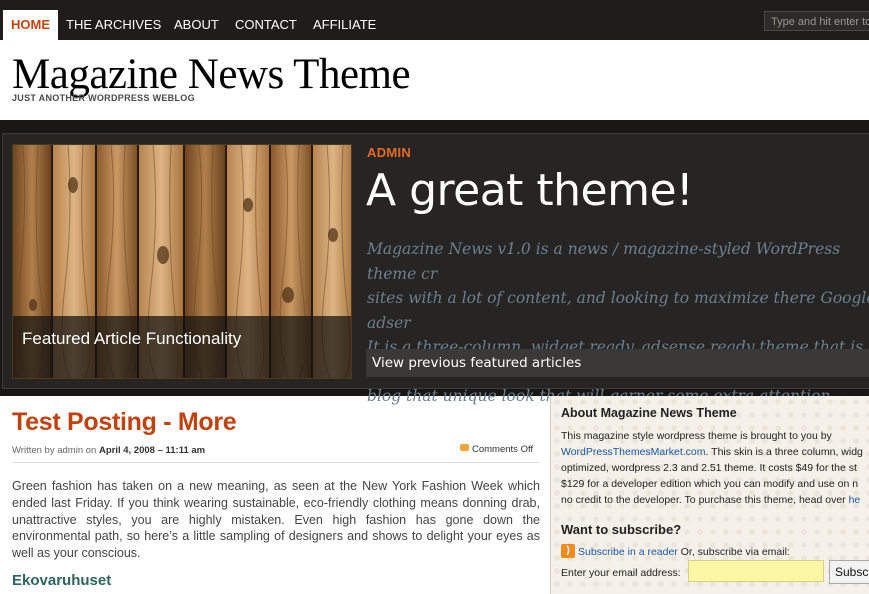  Describe the element at coordinates (617, 363) in the screenshot. I see `view-previous-featured-link: View previous featured articles` at that location.